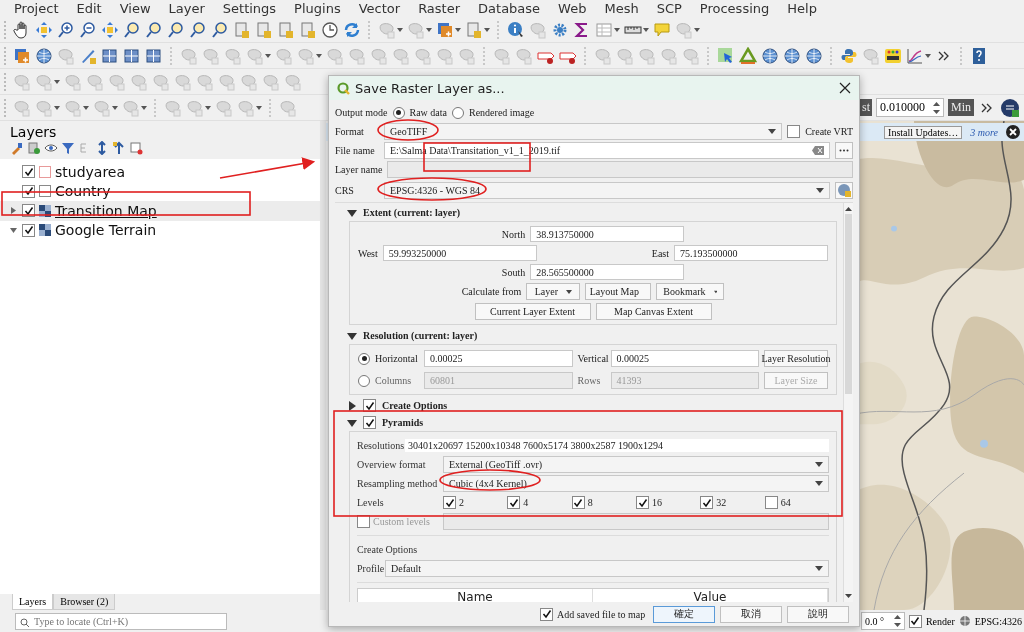 Image resolution: width=1024 pixels, height=632 pixels. Describe the element at coordinates (796, 358) in the screenshot. I see `resolution-button: Layer Resolution` at that location.